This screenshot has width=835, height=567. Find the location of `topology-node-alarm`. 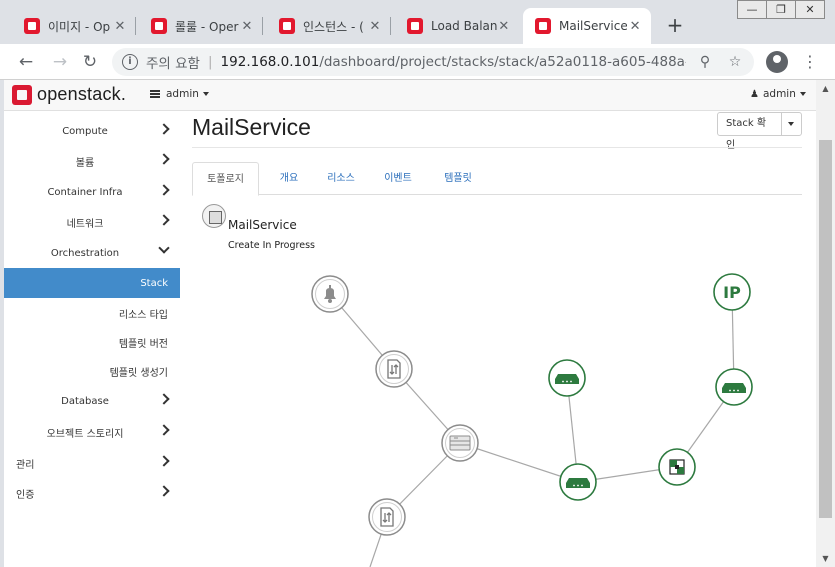

topology-node-alarm is located at coordinates (330, 294).